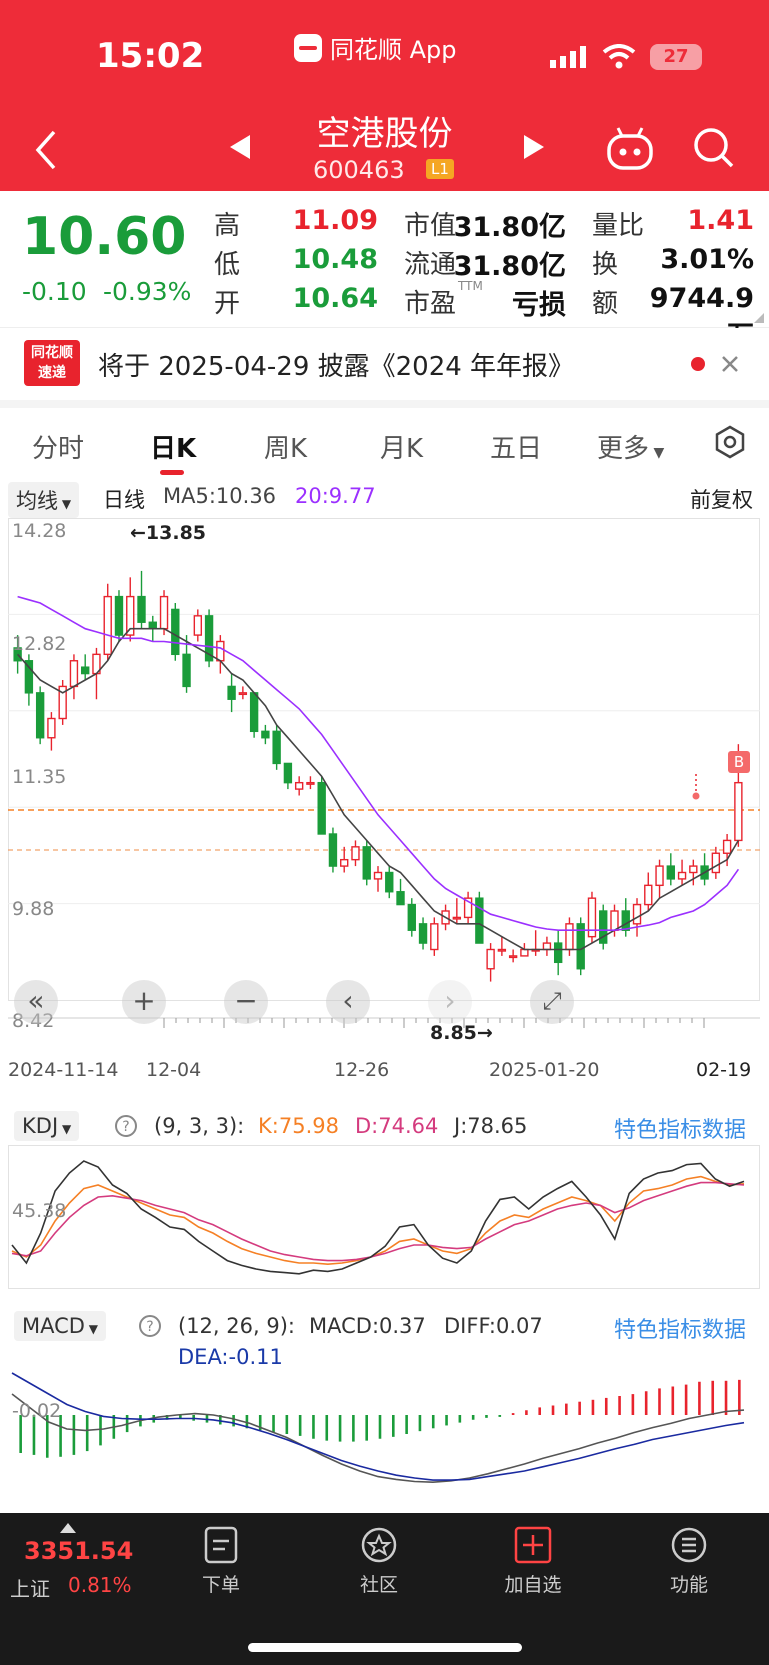  Describe the element at coordinates (534, 147) in the screenshot. I see `next-stock-icon` at that location.